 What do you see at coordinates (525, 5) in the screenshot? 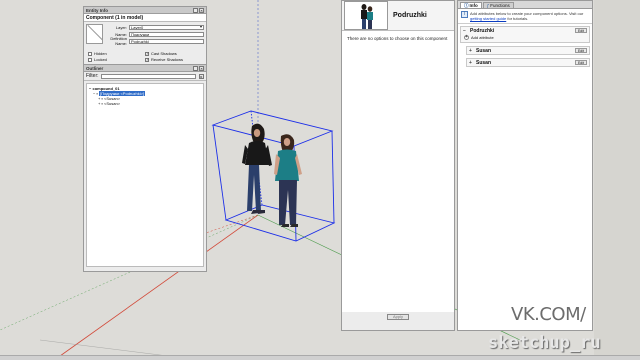
I see `attribute-tabs: ⓘ Info ƒ Functions` at bounding box center [525, 5].